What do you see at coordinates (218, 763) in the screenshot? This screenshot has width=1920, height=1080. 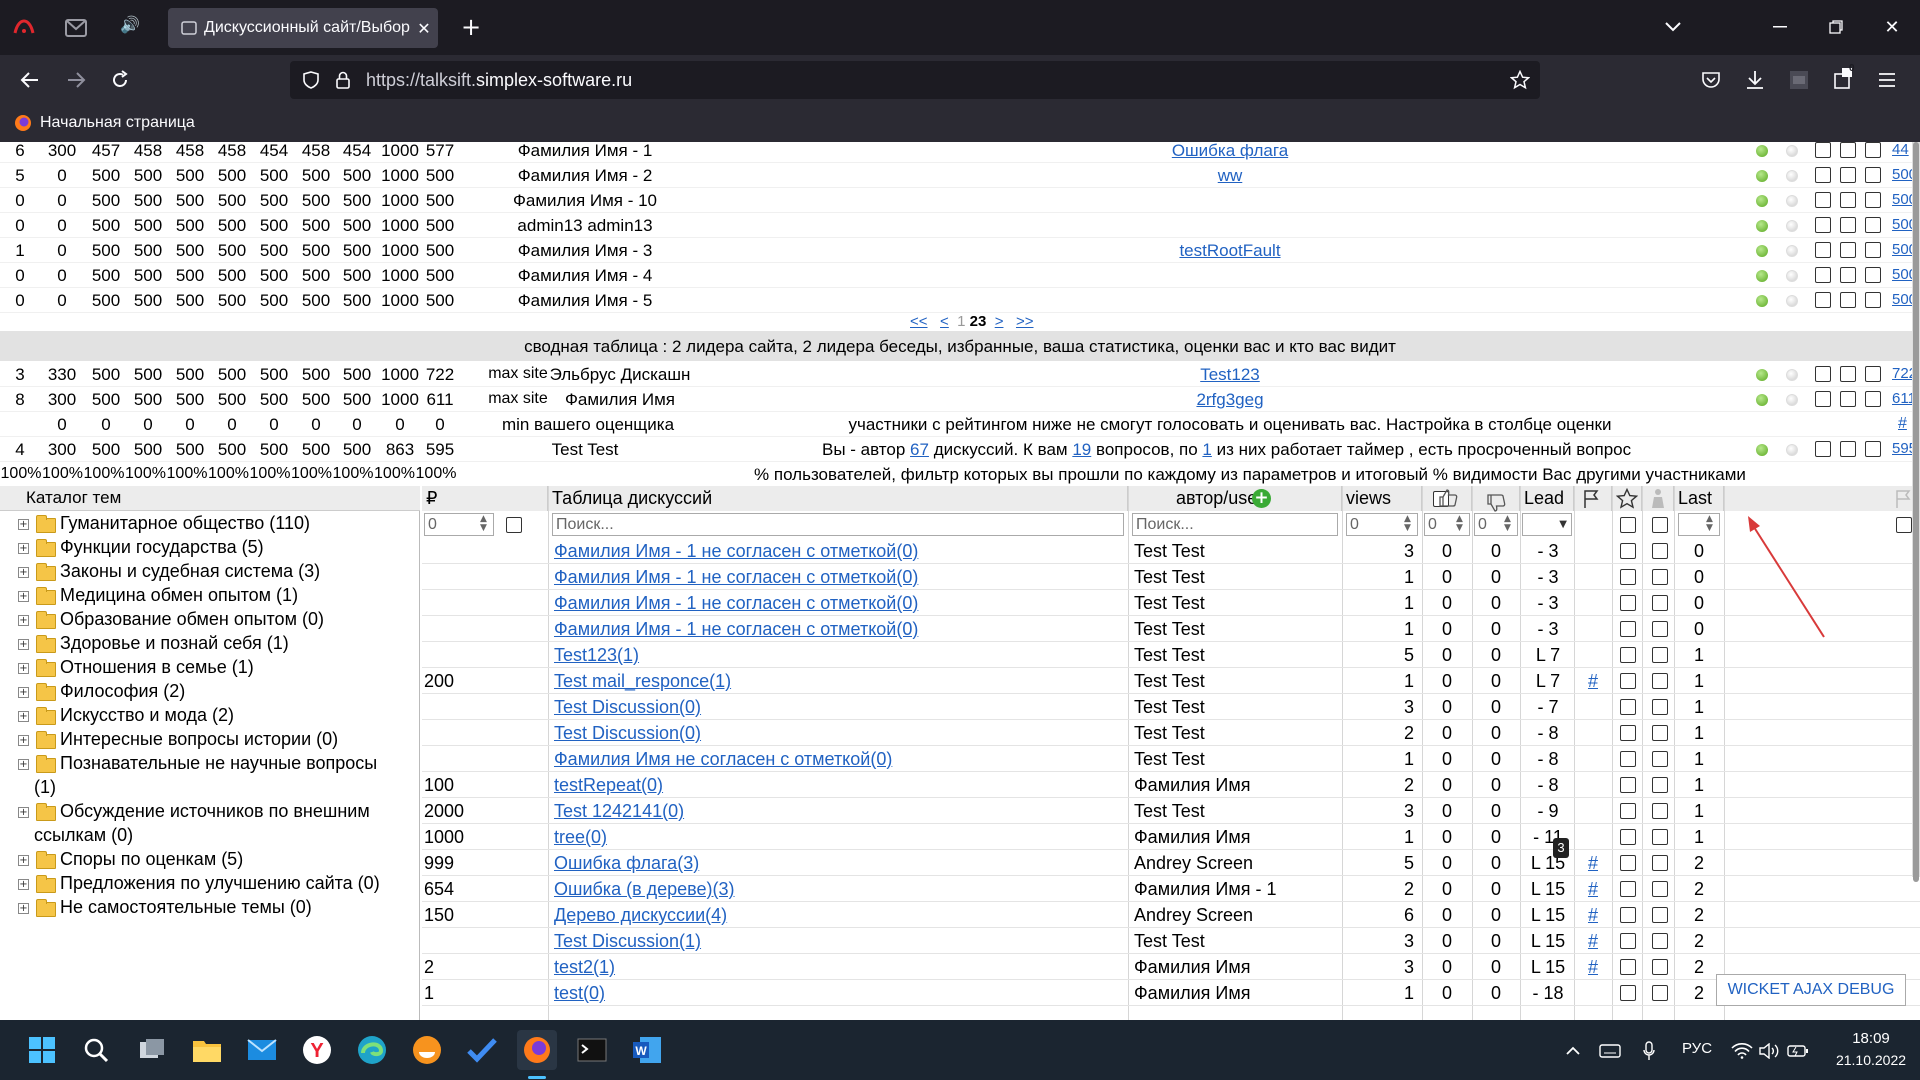 I see `catalog-item: Познавательные не научные вопросы` at bounding box center [218, 763].